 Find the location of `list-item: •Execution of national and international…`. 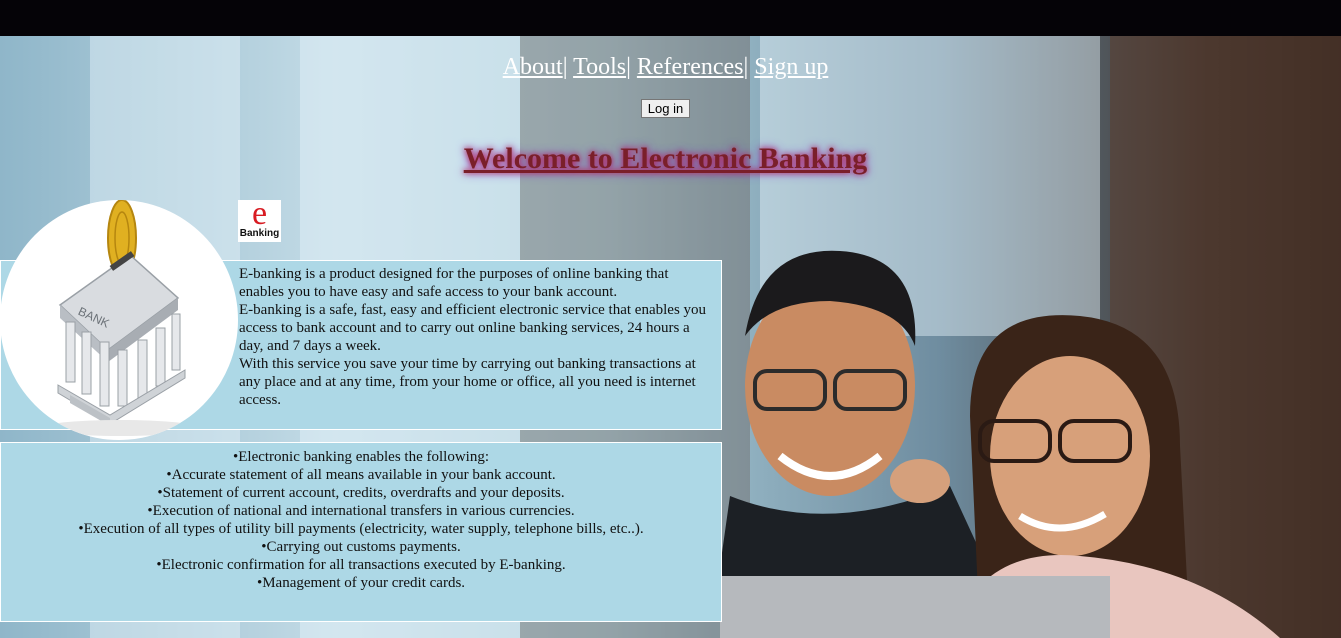

list-item: •Execution of national and international… is located at coordinates (361, 511).